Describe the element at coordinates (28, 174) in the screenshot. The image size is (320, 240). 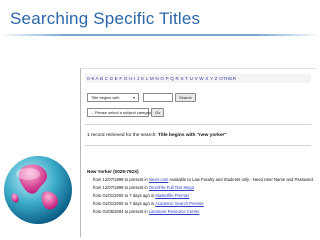
I see `globe-highlight` at that location.